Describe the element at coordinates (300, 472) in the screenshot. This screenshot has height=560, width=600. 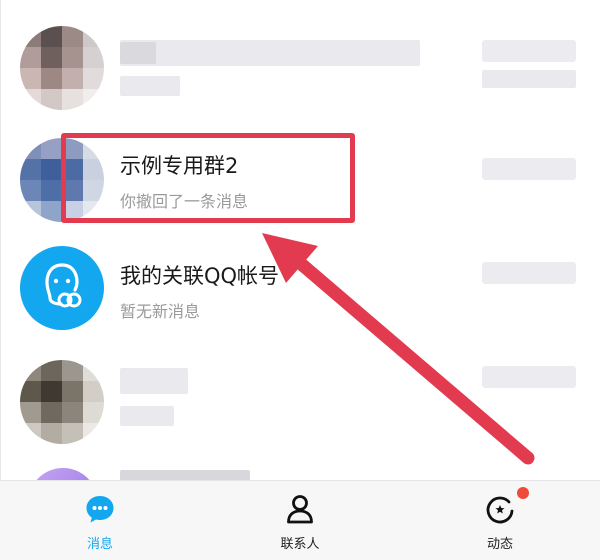
I see `chat-row-partial` at that location.